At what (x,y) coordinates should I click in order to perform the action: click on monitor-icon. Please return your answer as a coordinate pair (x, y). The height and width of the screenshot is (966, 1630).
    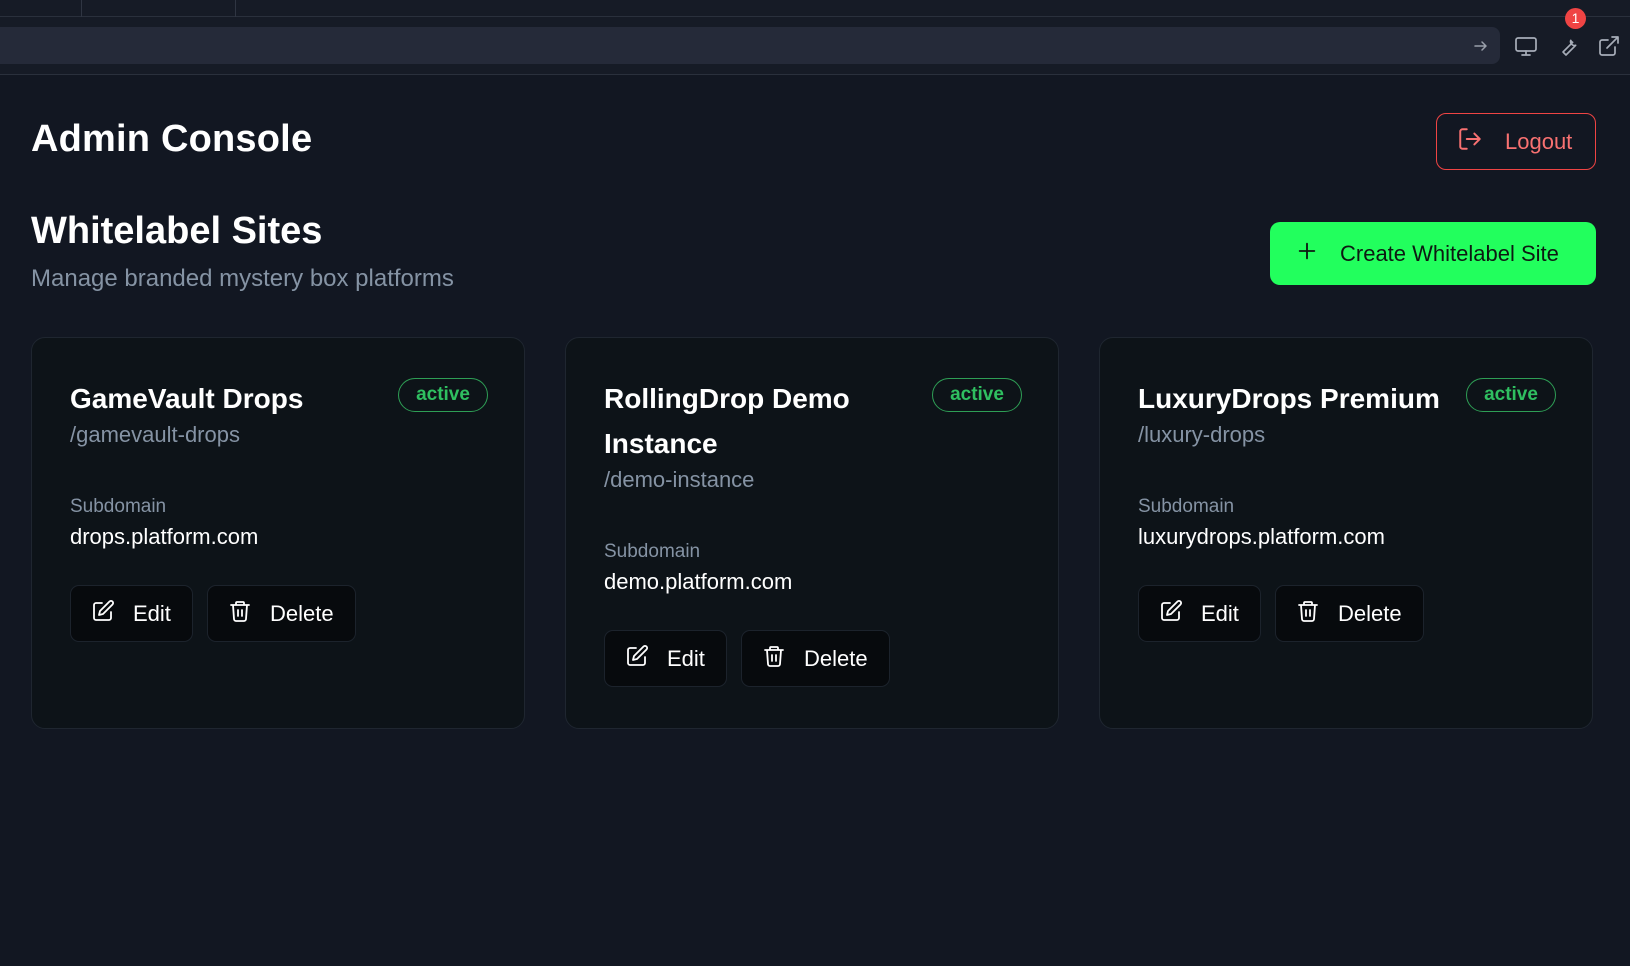
    Looking at the image, I should click on (1526, 46).